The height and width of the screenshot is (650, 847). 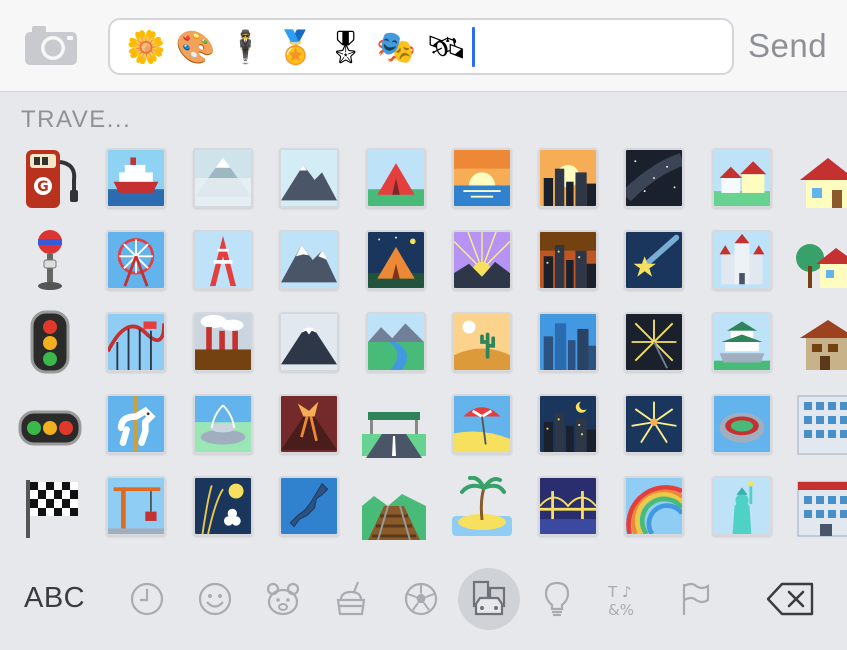 I want to click on bridge-at-night-emoji, so click(x=568, y=506).